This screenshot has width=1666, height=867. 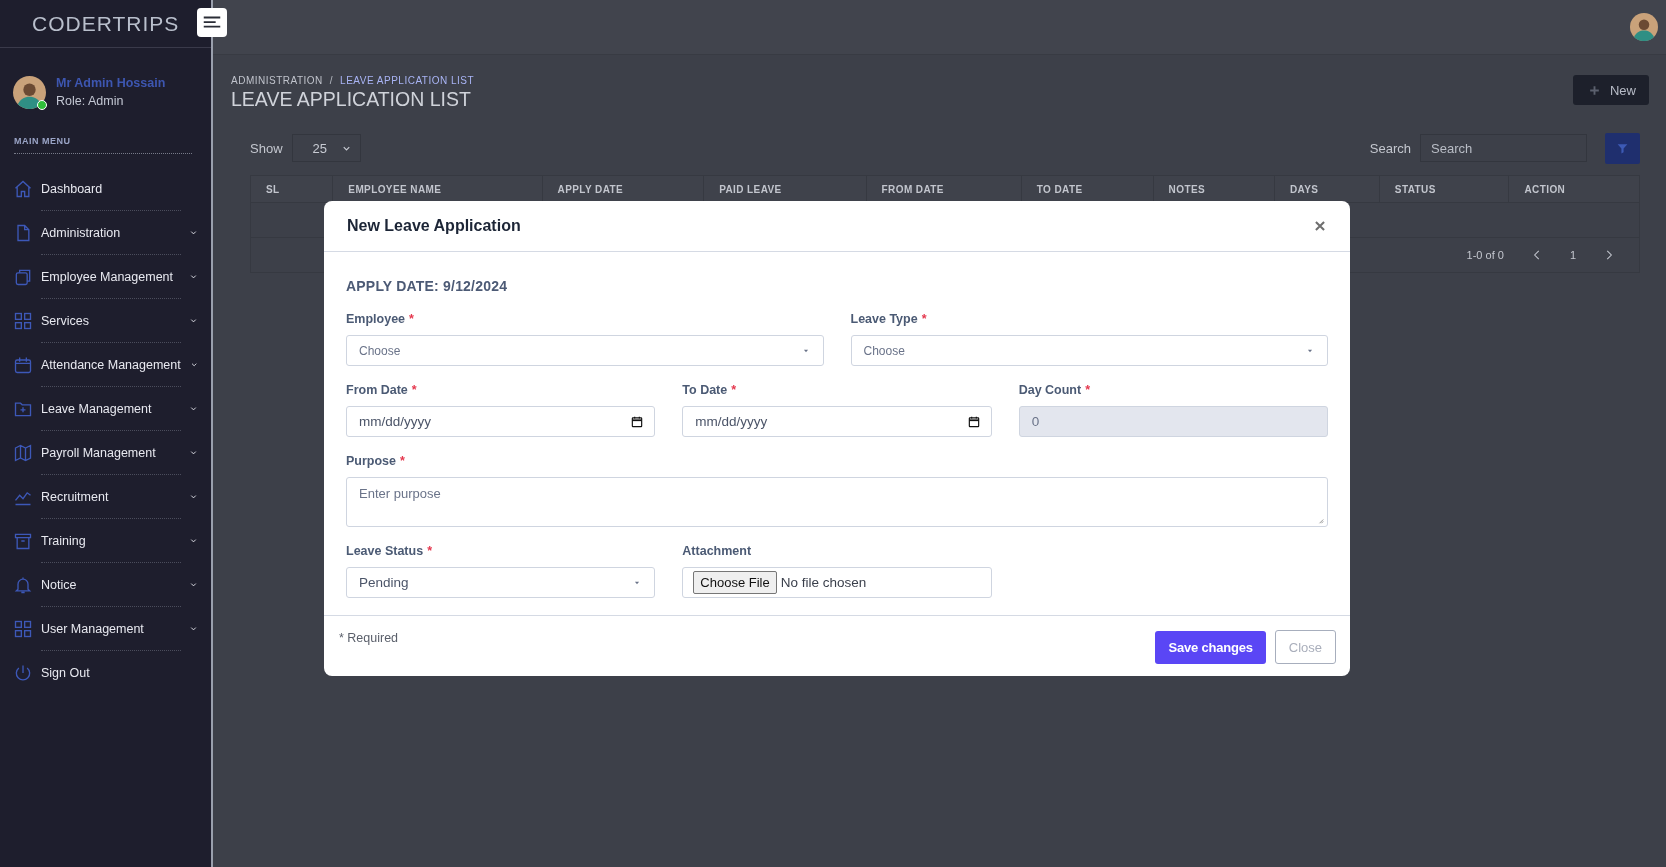 I want to click on breadcrumb-current: LEAVE APPLICATION LIST, so click(x=407, y=80).